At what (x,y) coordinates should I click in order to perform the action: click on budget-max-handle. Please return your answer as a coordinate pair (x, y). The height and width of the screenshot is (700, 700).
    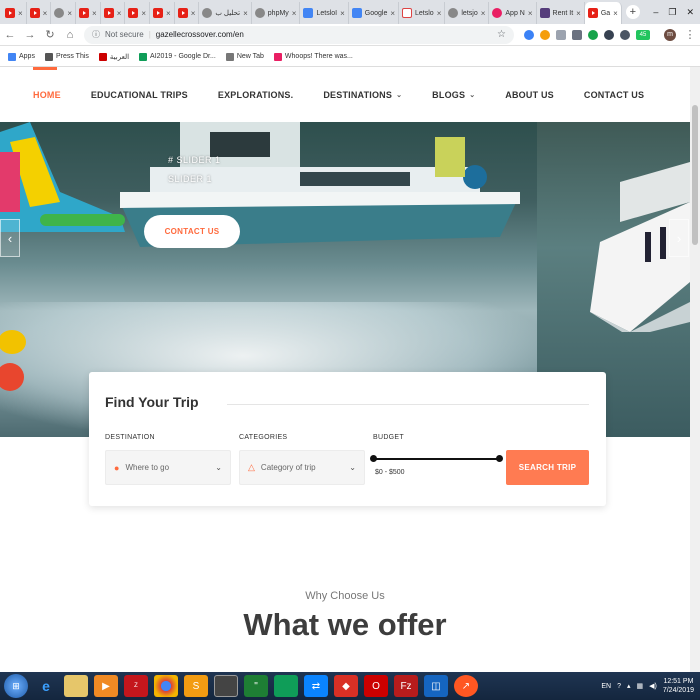
    Looking at the image, I should click on (499, 458).